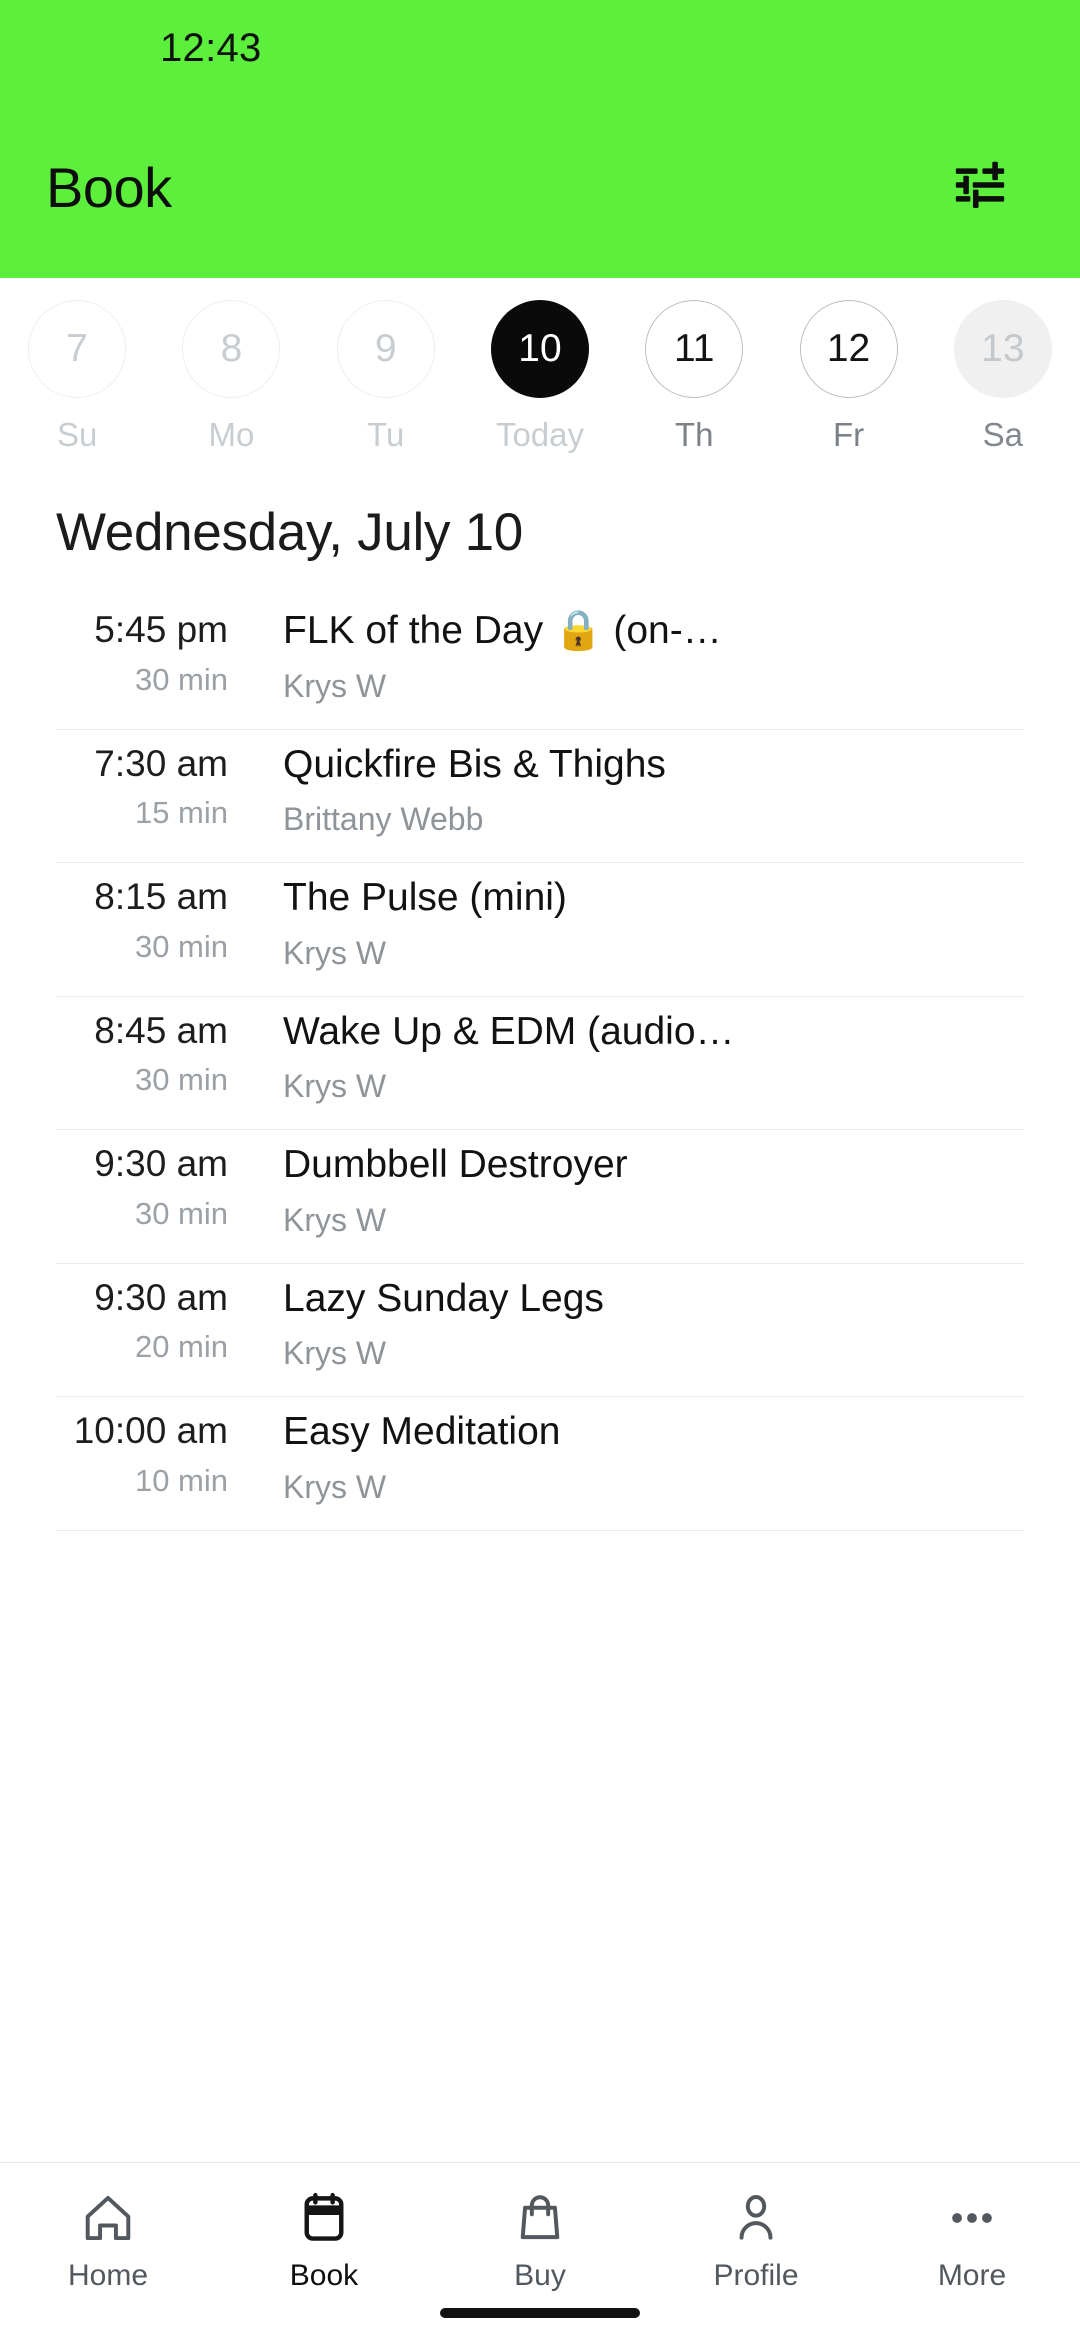 Image resolution: width=1080 pixels, height=2340 pixels. I want to click on class-time-block: 7:30 am 15 min, so click(142, 786).